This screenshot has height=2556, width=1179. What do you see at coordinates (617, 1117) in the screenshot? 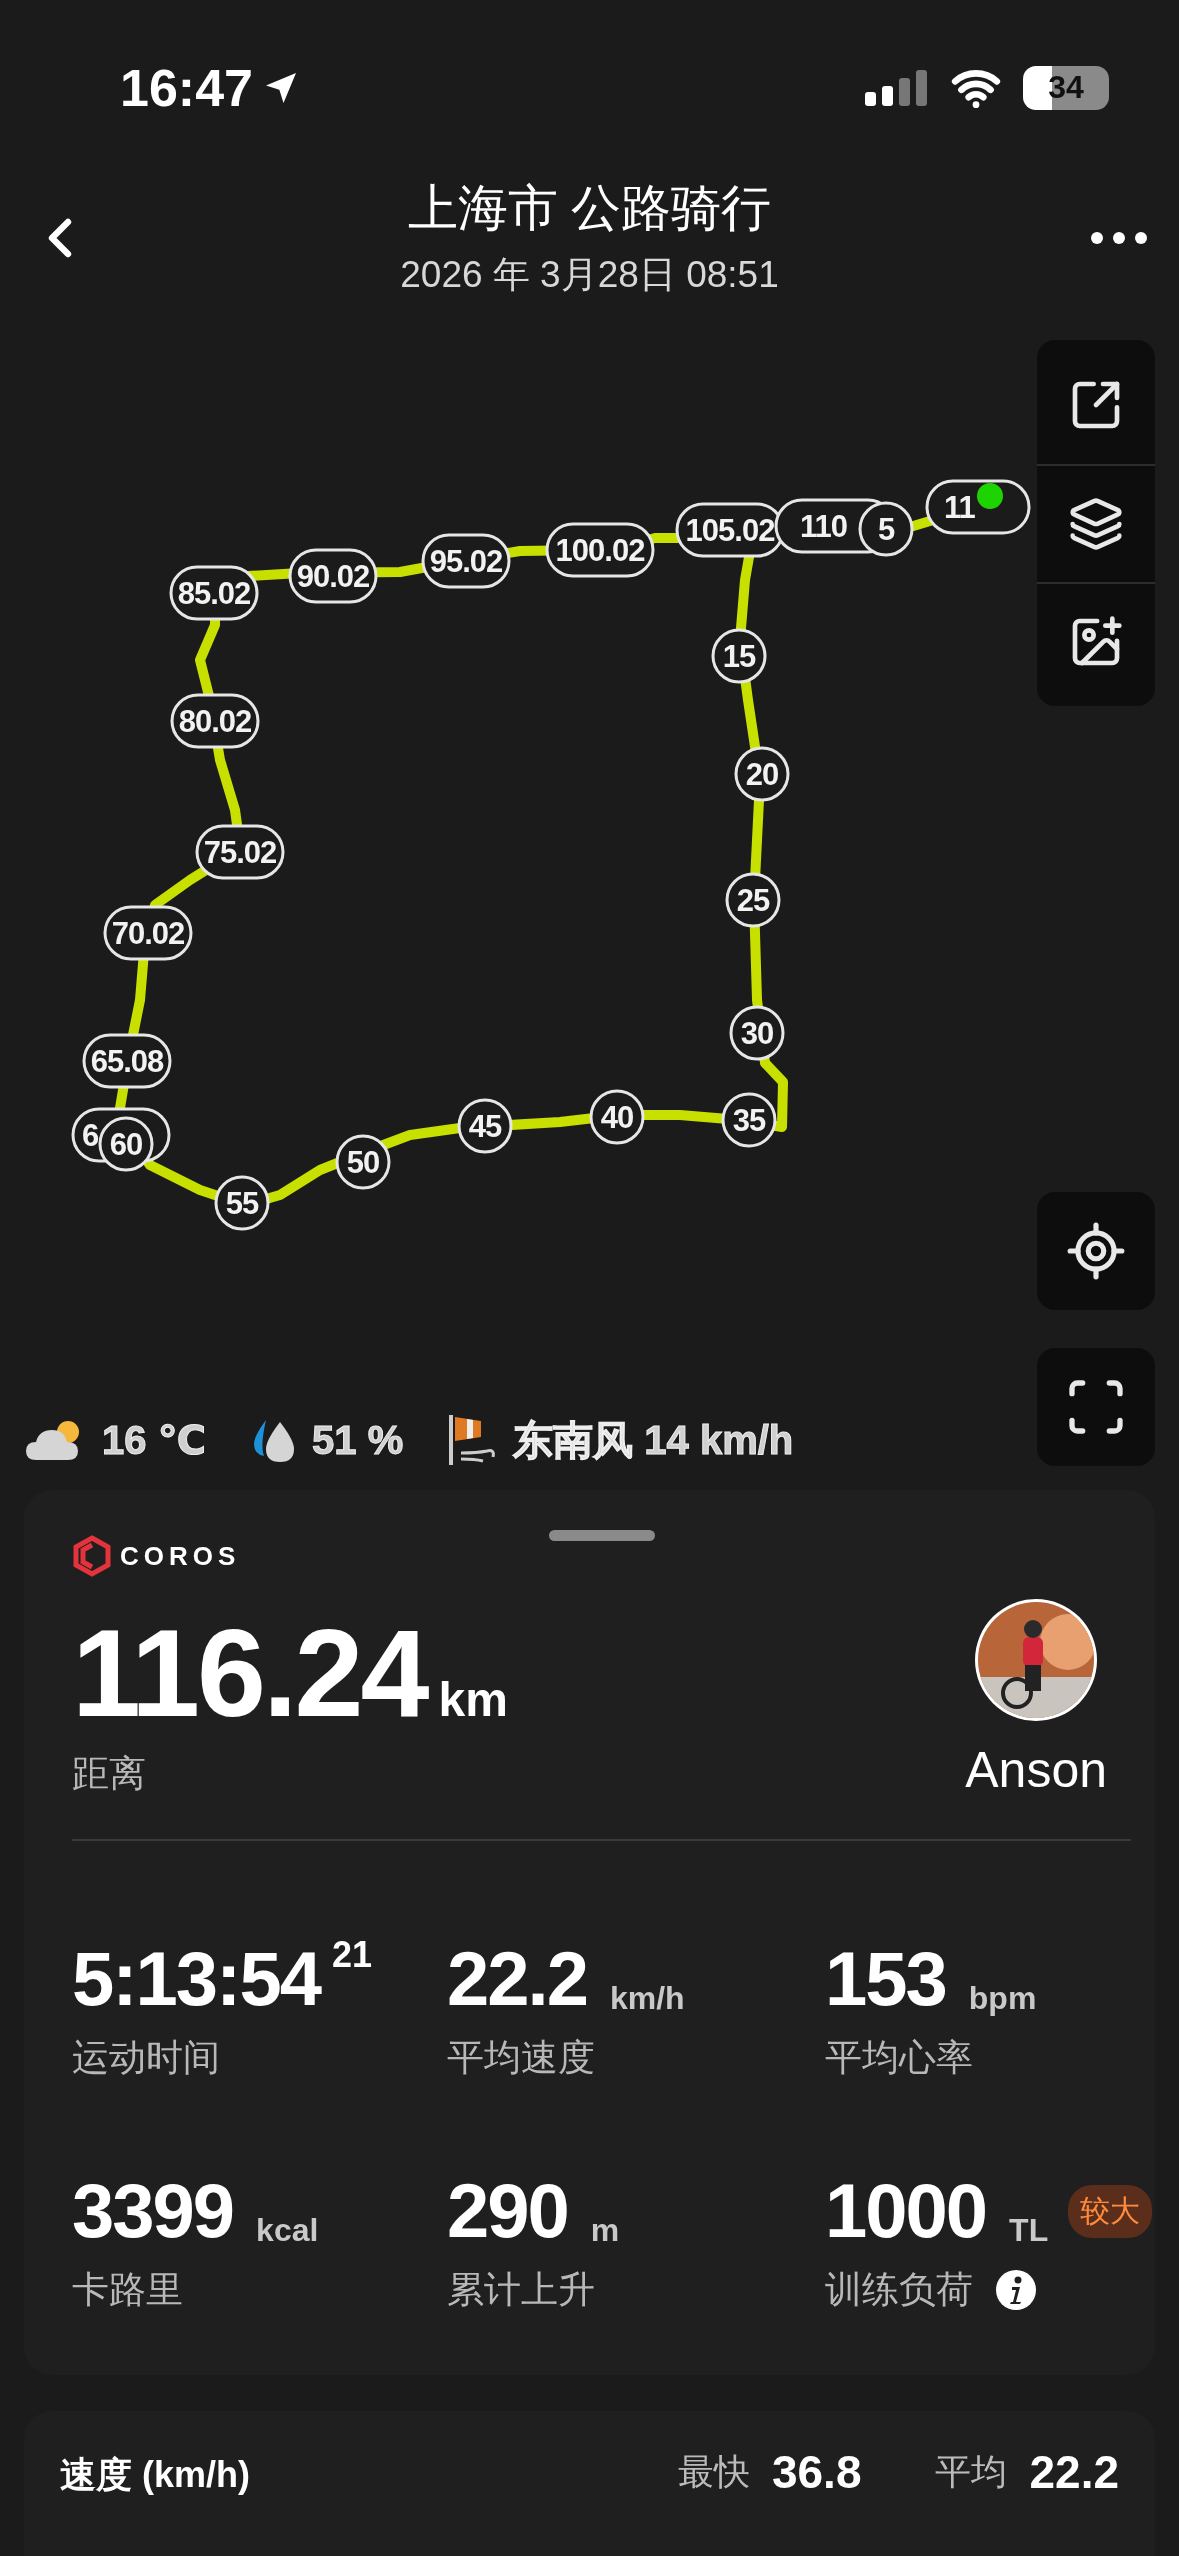
I see `distance-marker: 40` at bounding box center [617, 1117].